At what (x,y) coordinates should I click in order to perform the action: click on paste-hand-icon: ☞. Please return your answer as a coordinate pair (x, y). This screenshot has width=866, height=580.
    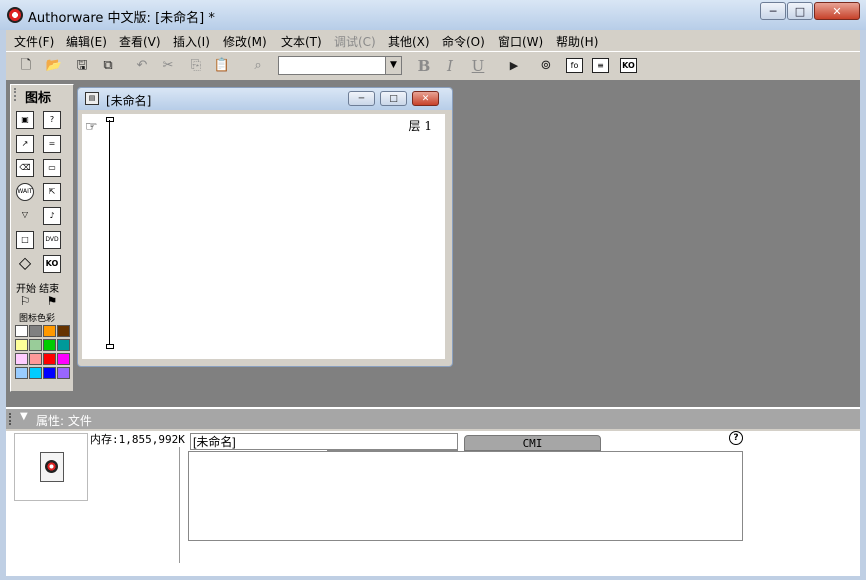
    Looking at the image, I should click on (91, 127).